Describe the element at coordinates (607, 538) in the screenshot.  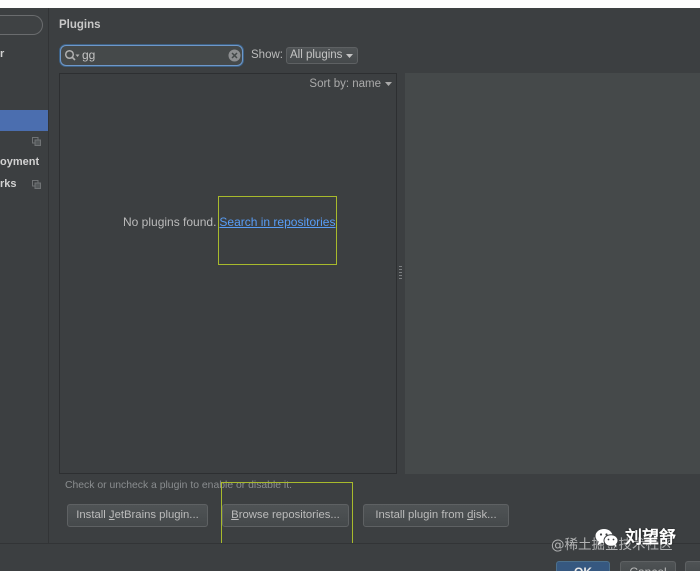
I see `wechat-icon` at that location.